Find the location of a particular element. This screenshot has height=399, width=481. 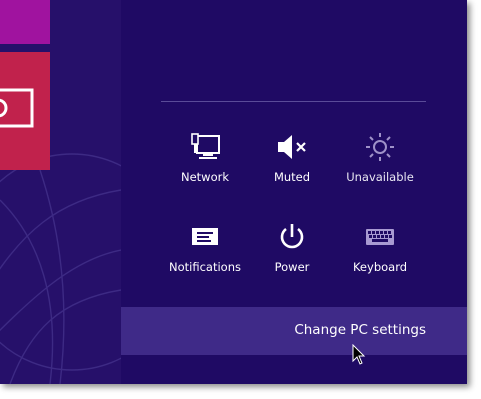

power-icon is located at coordinates (292, 237).